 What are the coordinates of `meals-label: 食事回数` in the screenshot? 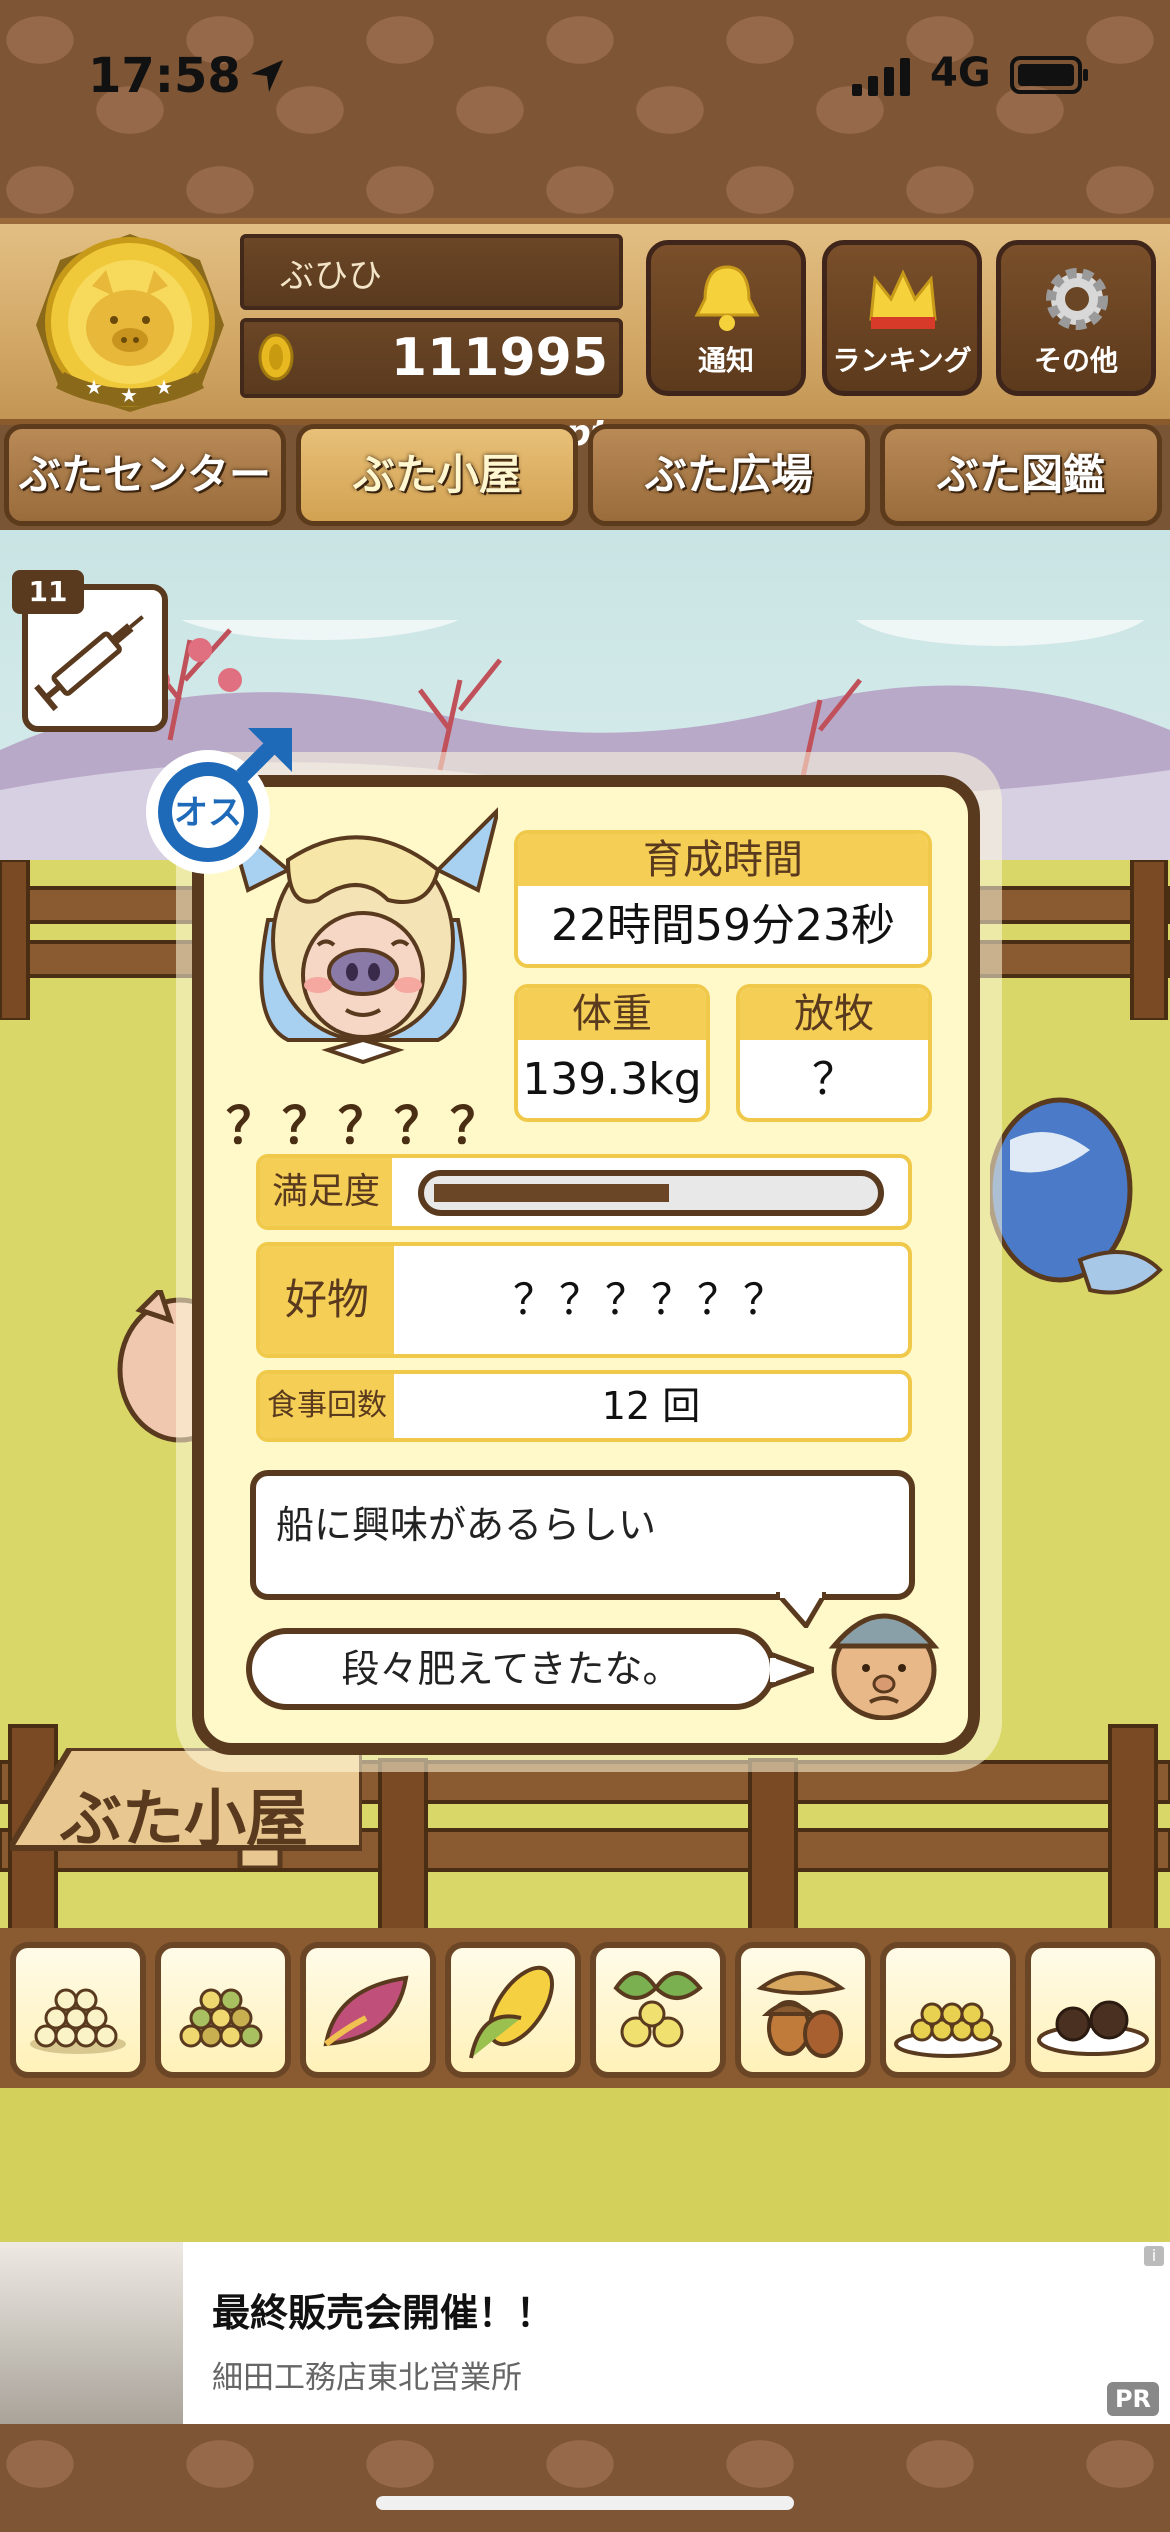 It's located at (327, 1406).